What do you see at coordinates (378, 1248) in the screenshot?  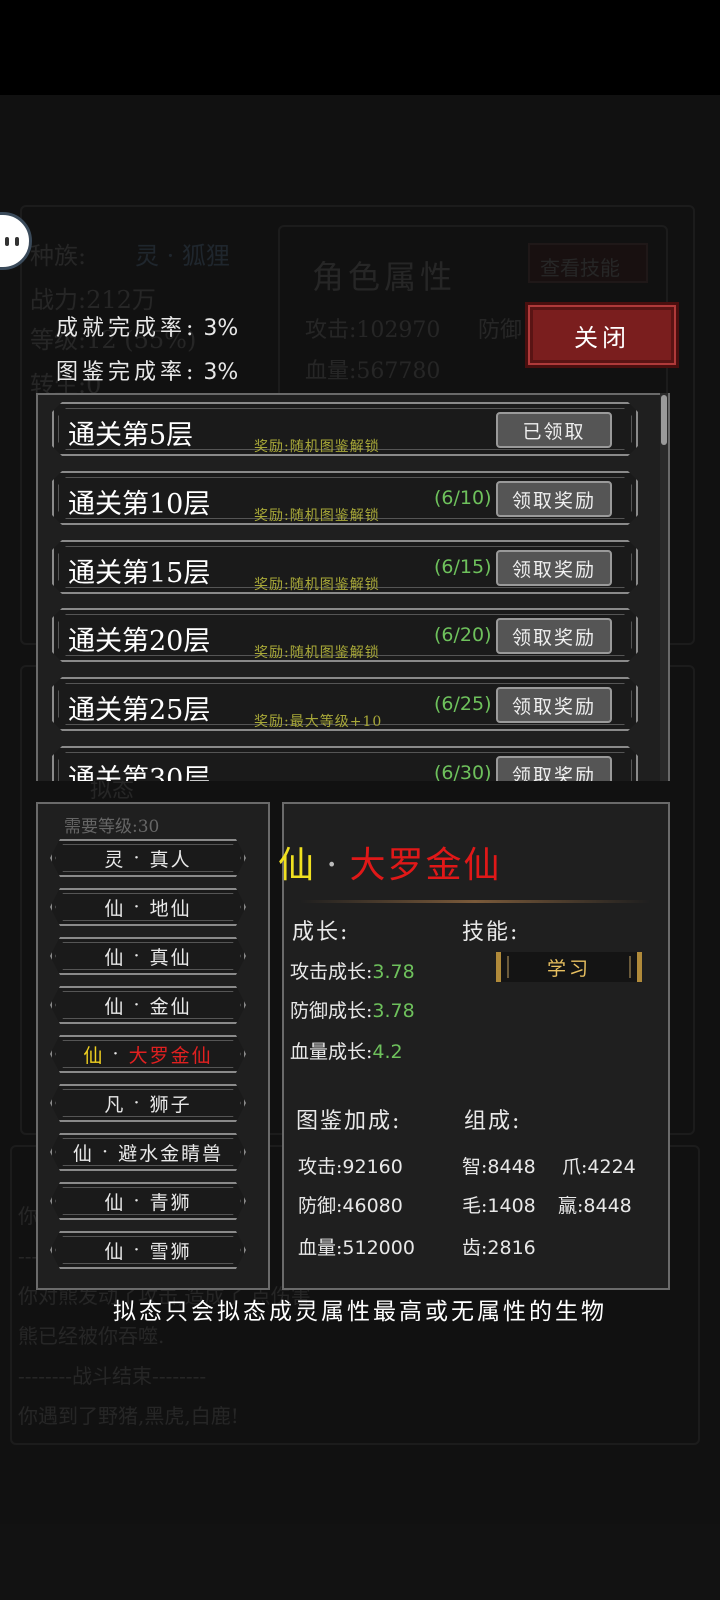 I see `hp-bonus-value: 512000` at bounding box center [378, 1248].